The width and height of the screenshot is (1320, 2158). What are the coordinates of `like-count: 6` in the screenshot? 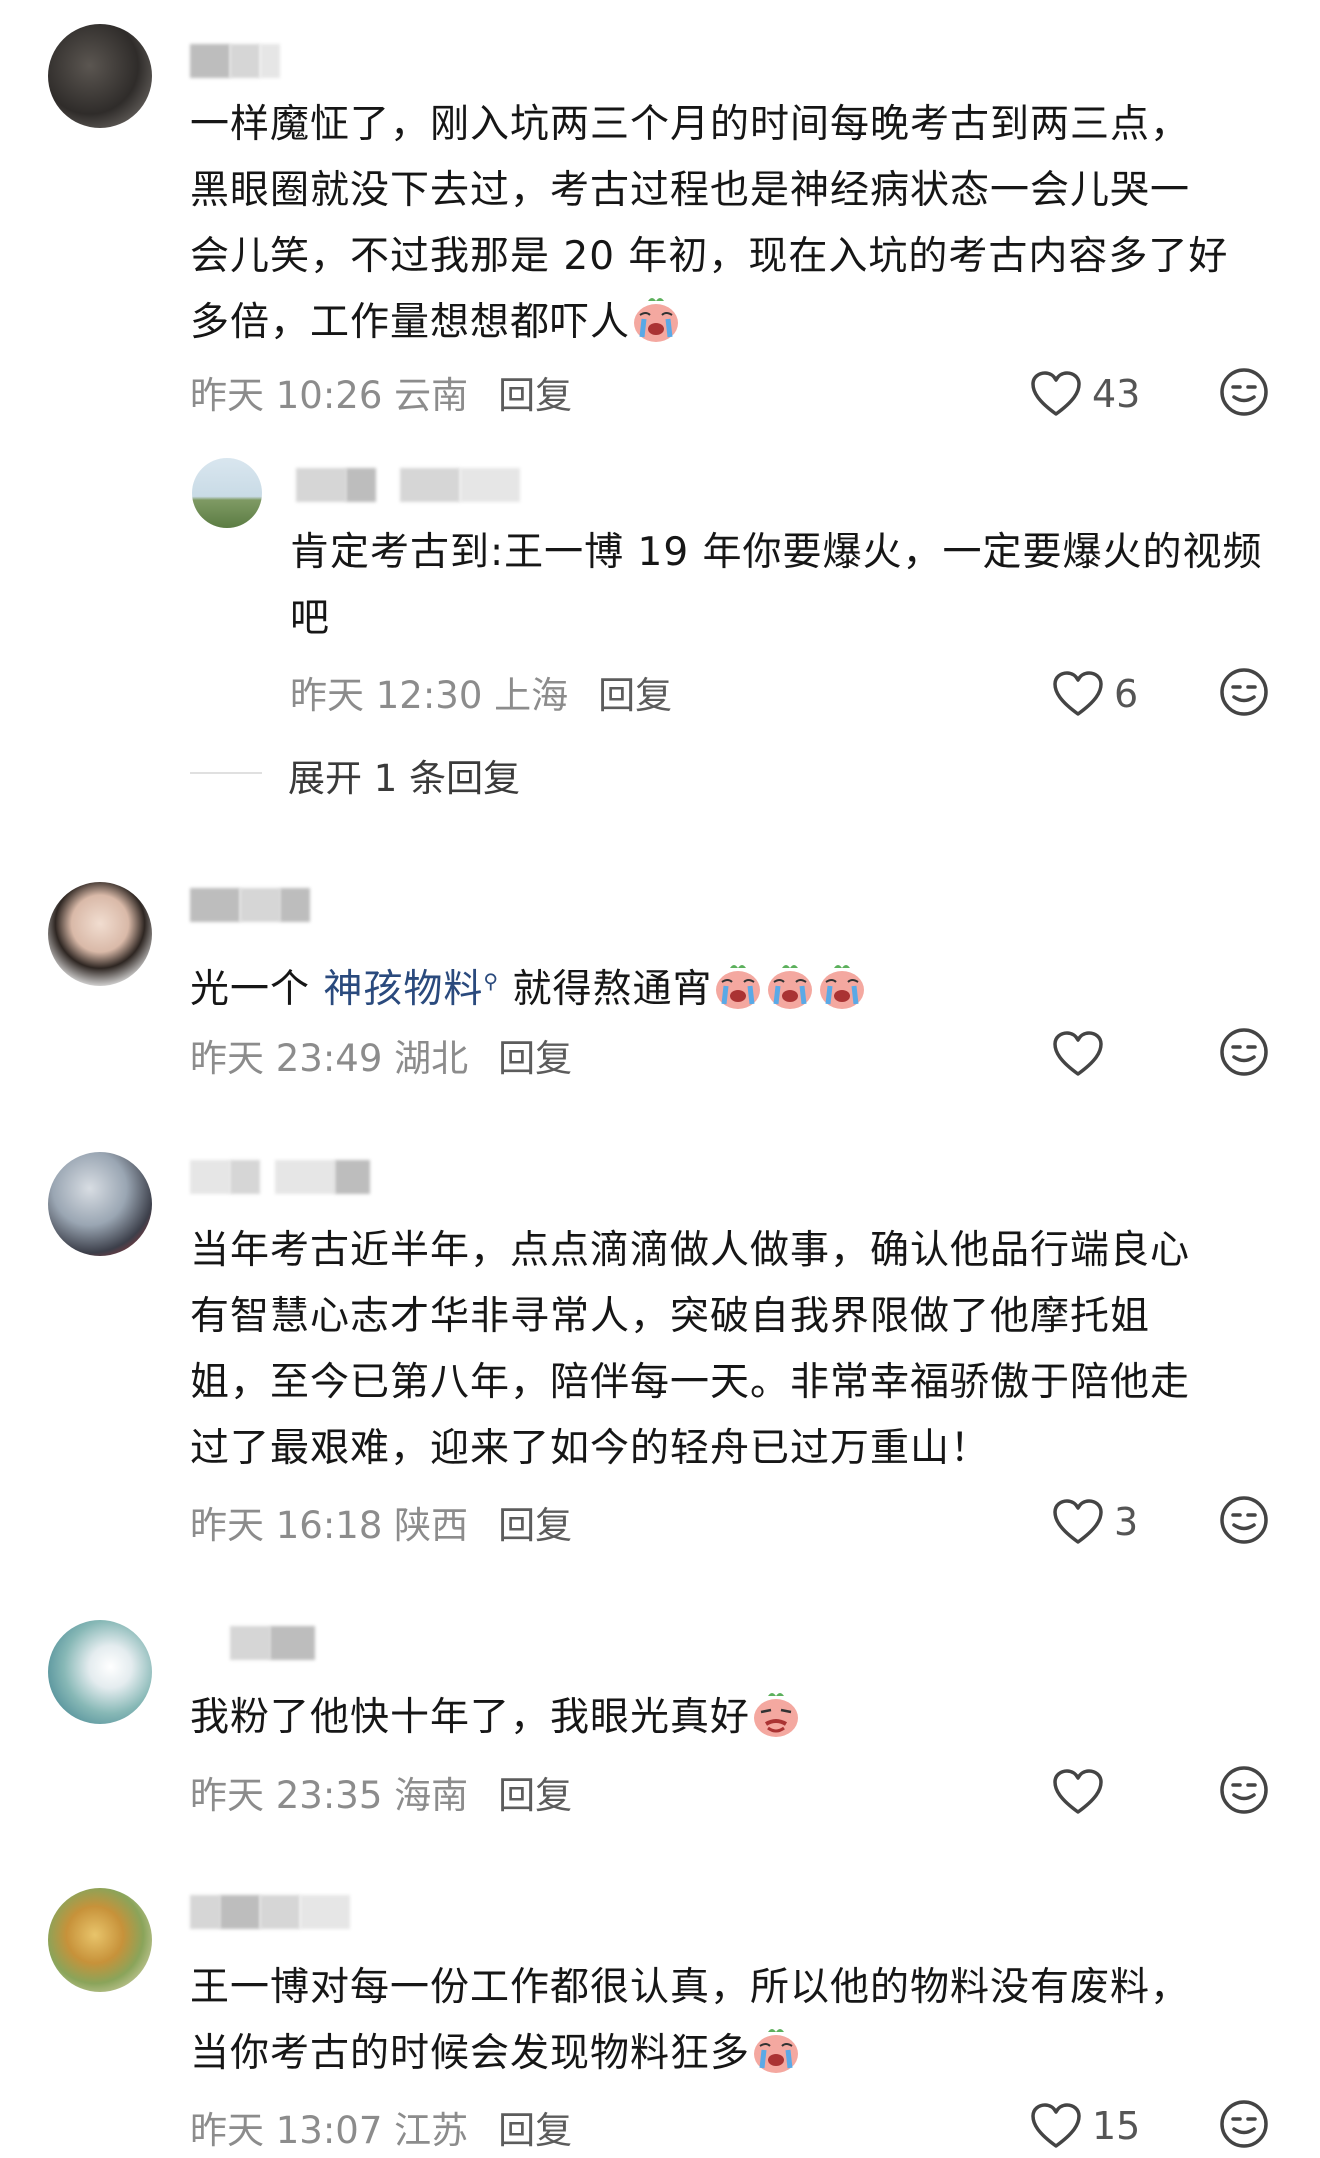 It's located at (1126, 694).